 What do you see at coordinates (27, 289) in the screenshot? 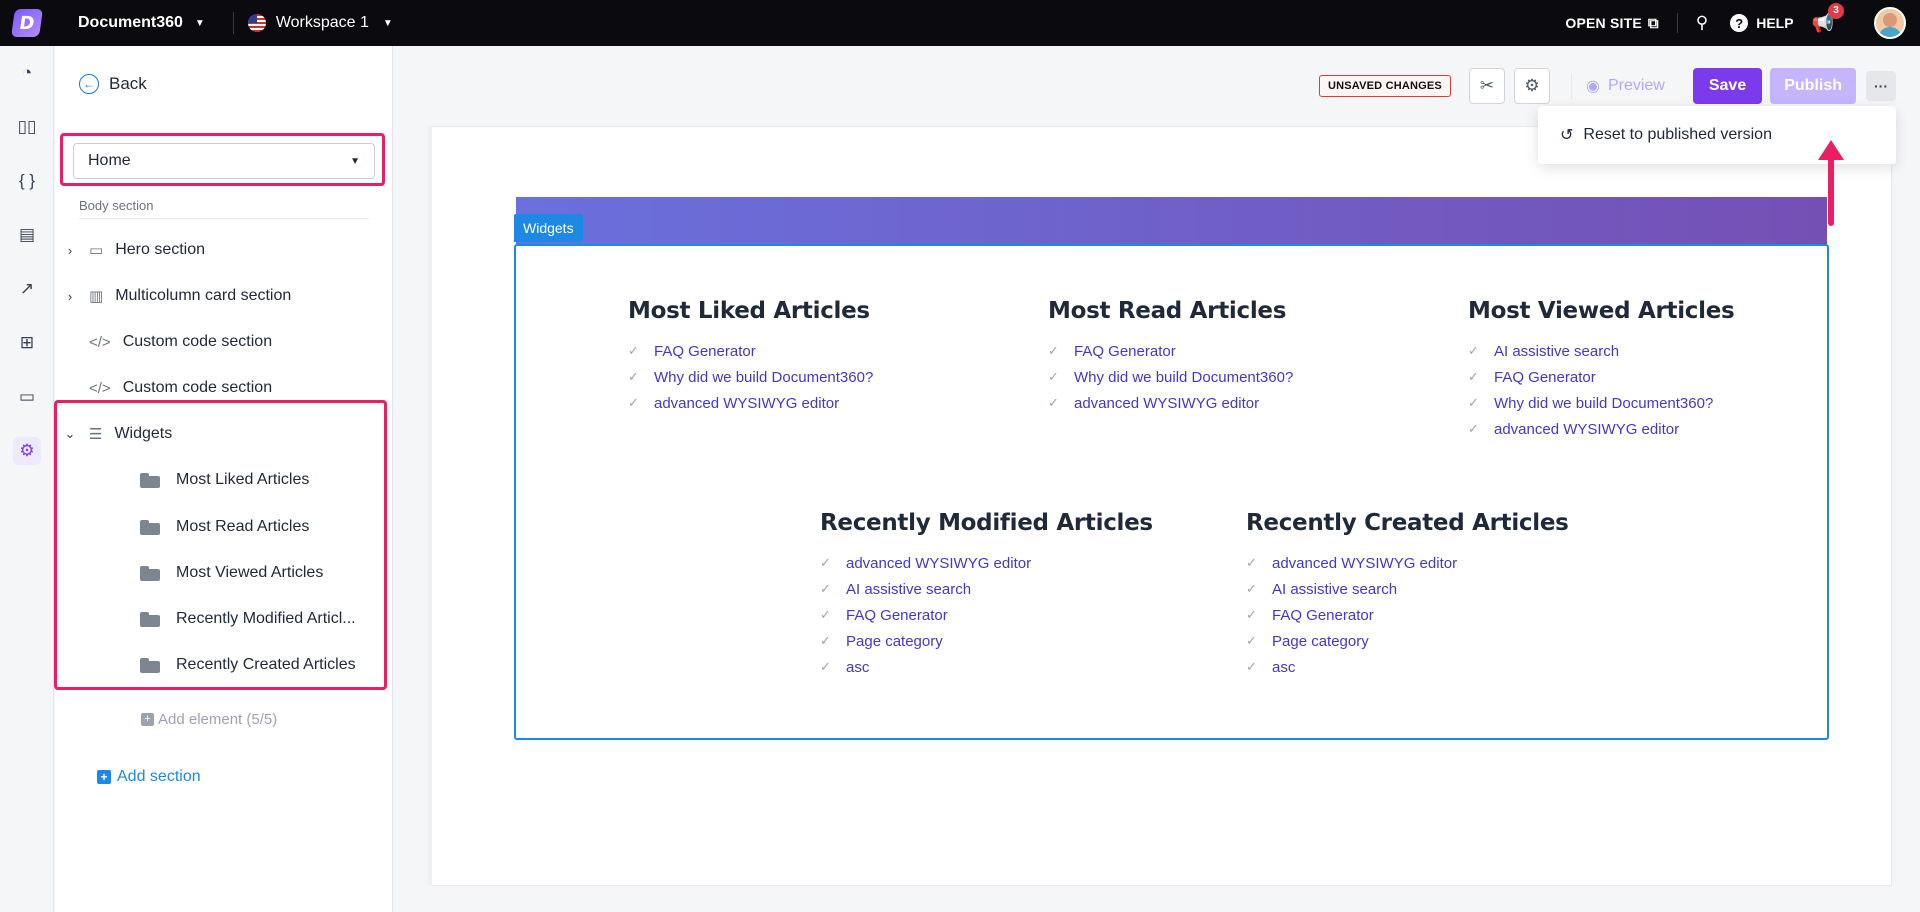
I see `analytics-icon: ↗` at bounding box center [27, 289].